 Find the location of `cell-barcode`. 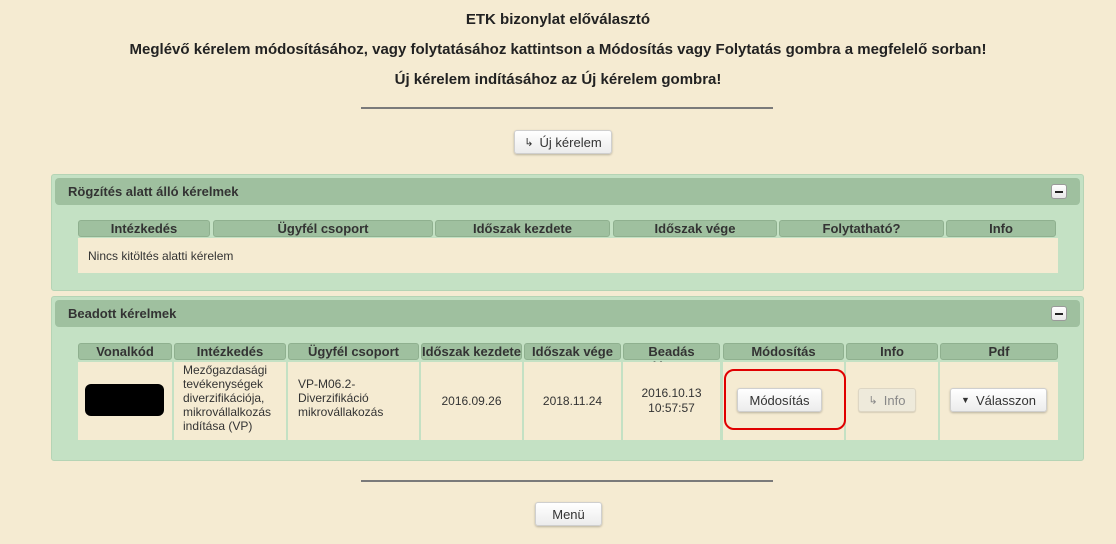

cell-barcode is located at coordinates (125, 401).